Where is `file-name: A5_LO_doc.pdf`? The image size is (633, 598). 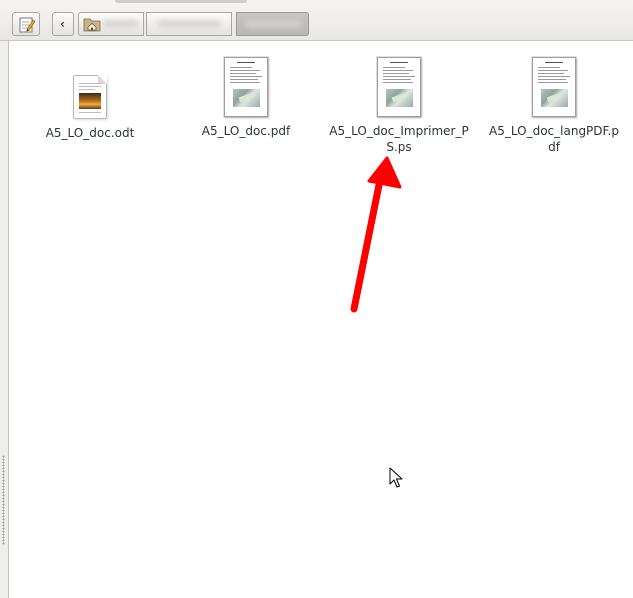
file-name: A5_LO_doc.pdf is located at coordinates (246, 131).